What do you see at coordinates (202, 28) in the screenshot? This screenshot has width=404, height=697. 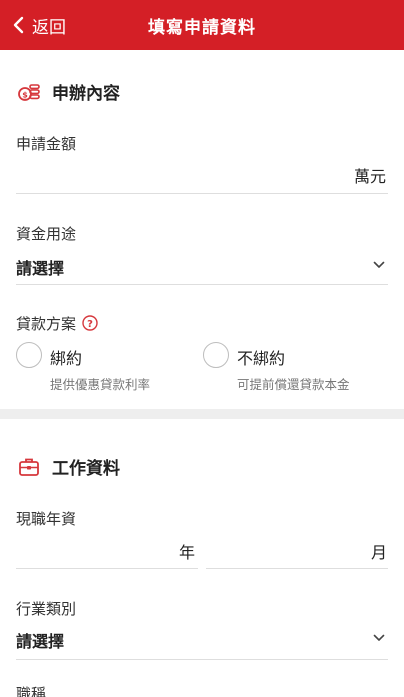 I see `page-title: 填寫申請資料` at bounding box center [202, 28].